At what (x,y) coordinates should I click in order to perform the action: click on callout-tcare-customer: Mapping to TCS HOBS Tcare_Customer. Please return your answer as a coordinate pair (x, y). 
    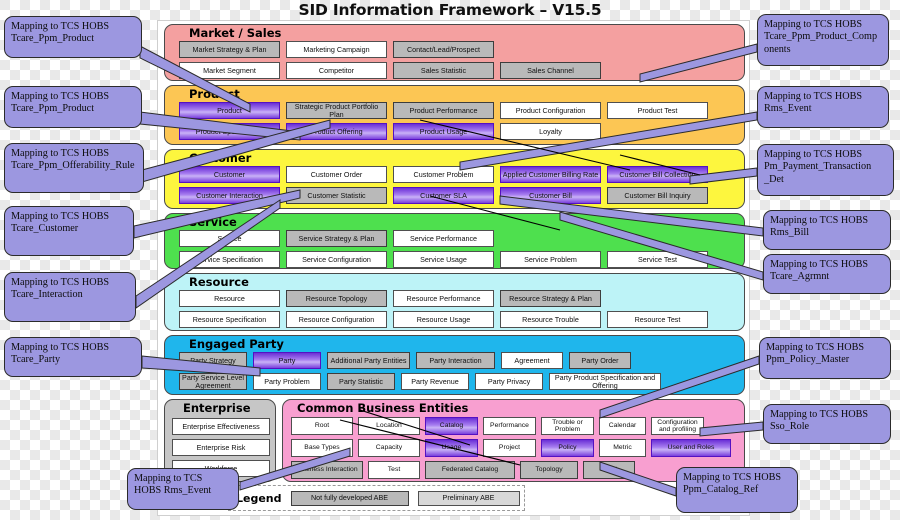
    Looking at the image, I should click on (69, 231).